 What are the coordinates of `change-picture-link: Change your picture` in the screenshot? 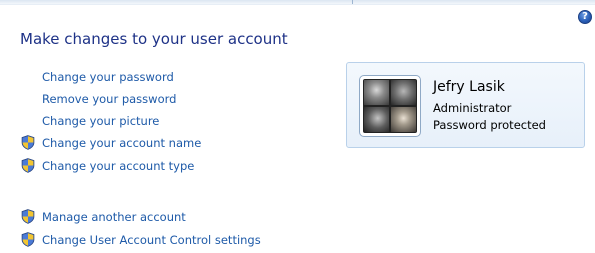 It's located at (100, 121).